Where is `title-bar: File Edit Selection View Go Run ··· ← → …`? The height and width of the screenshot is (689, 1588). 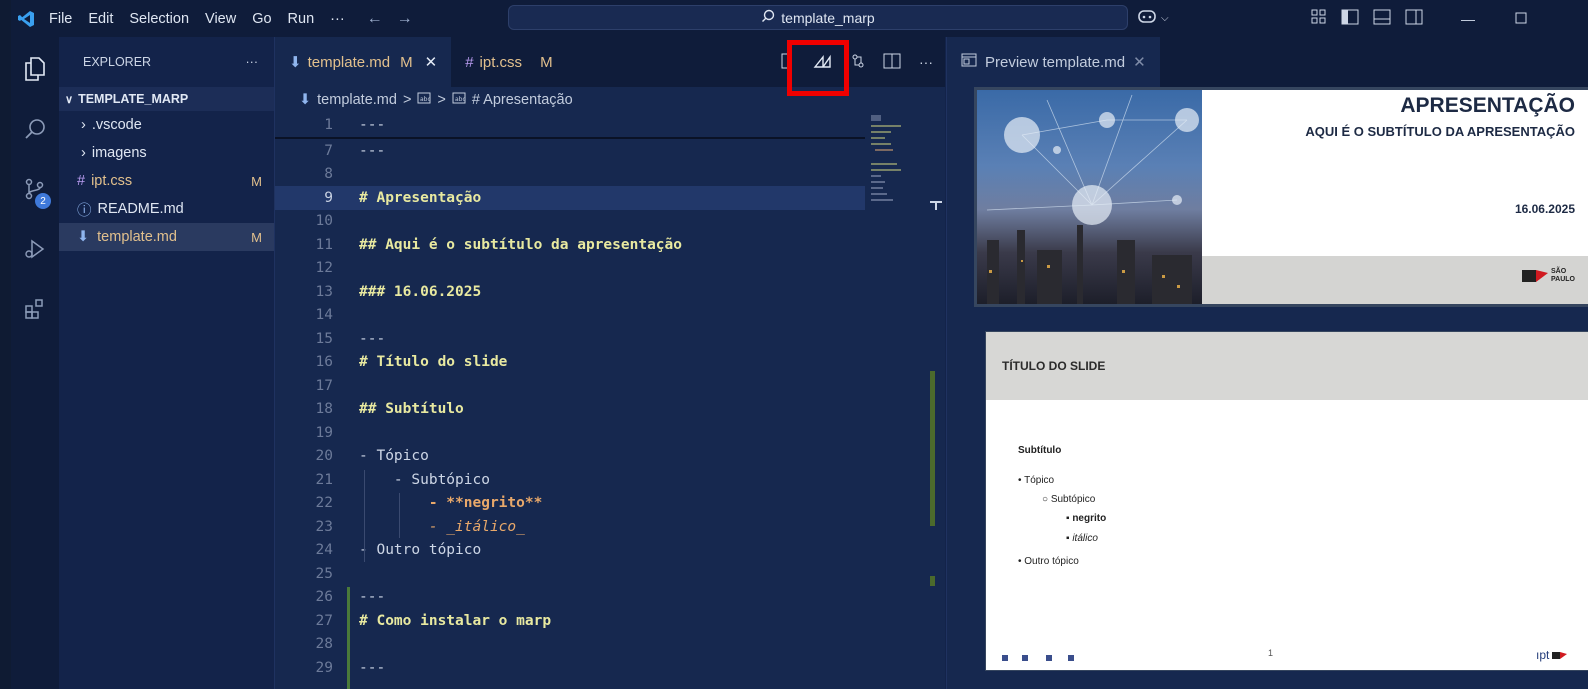
title-bar: File Edit Selection View Go Run ··· ← → … is located at coordinates (799, 18).